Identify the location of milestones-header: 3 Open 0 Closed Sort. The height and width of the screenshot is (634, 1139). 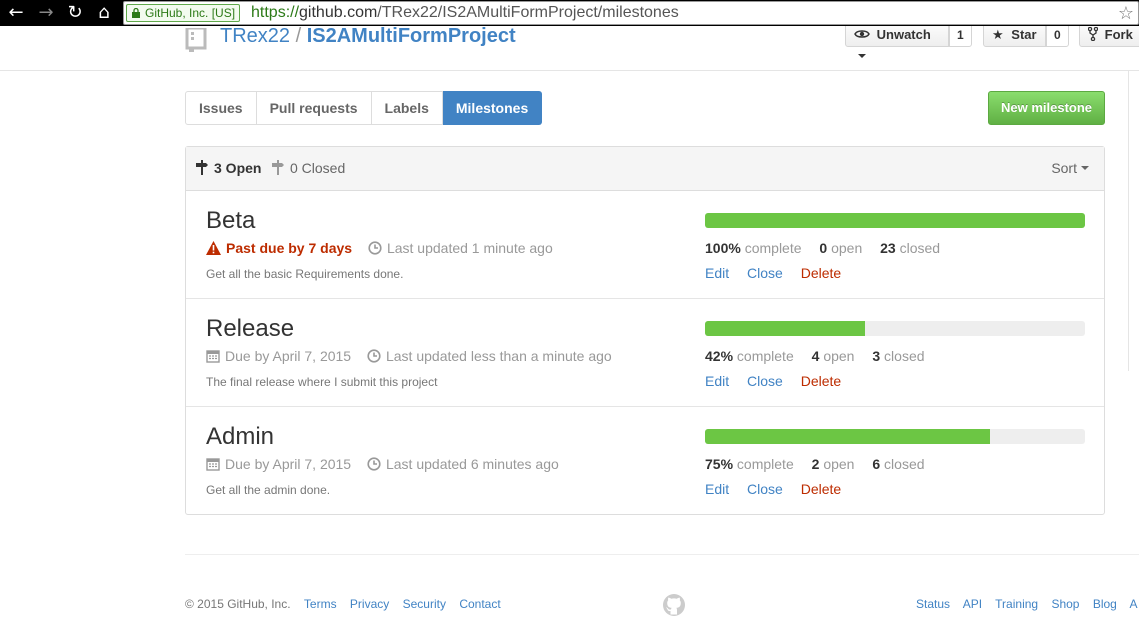
(645, 169).